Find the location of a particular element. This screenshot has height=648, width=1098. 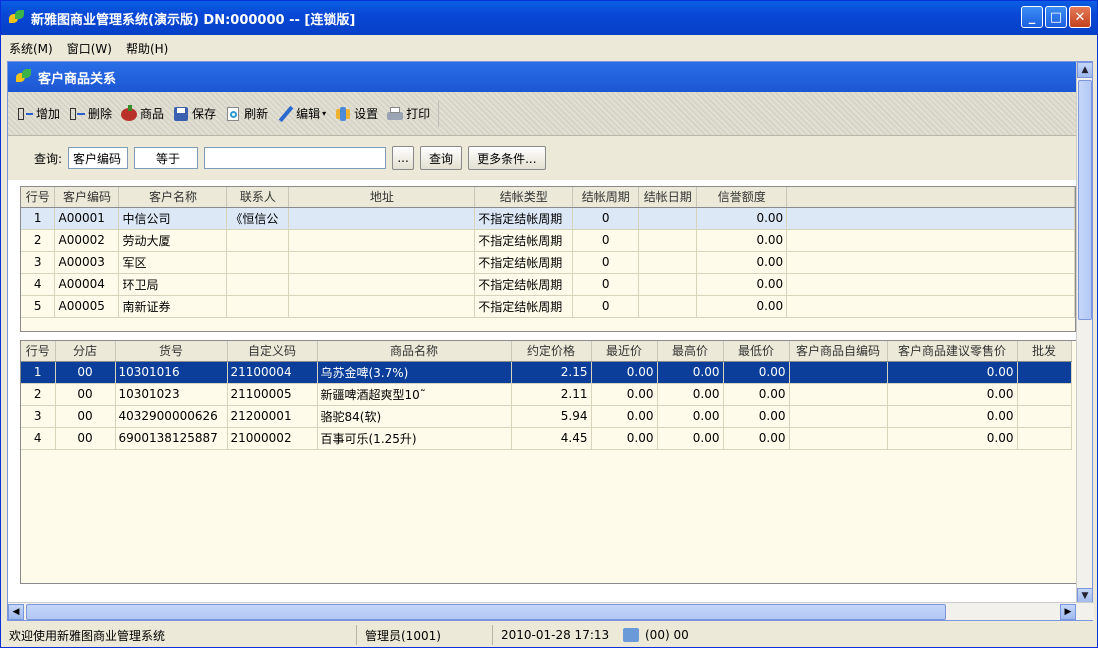

goods-button: 商品 is located at coordinates (142, 113).